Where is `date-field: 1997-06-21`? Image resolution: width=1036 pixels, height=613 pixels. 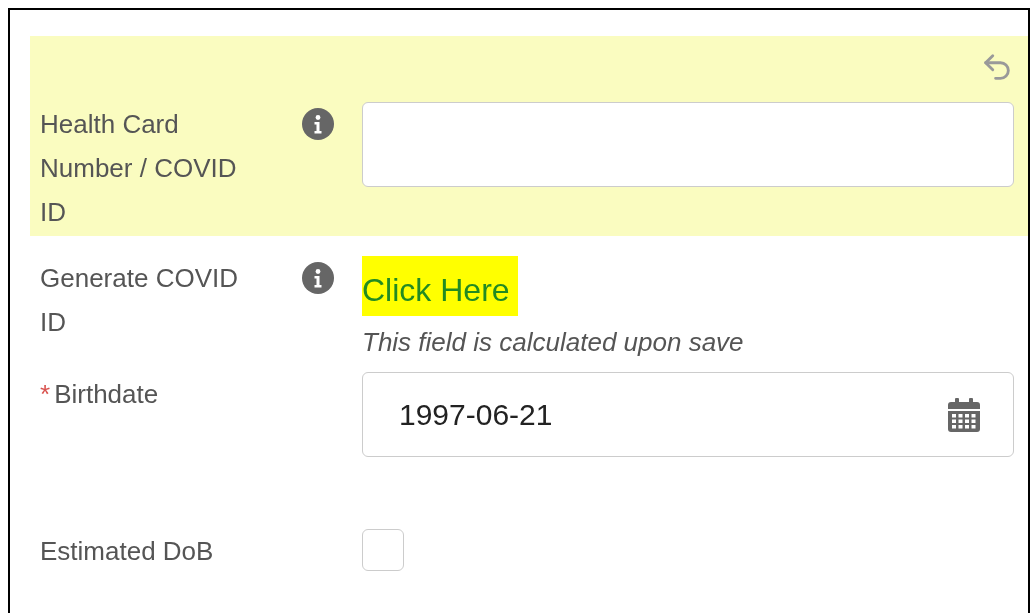 date-field: 1997-06-21 is located at coordinates (688, 414).